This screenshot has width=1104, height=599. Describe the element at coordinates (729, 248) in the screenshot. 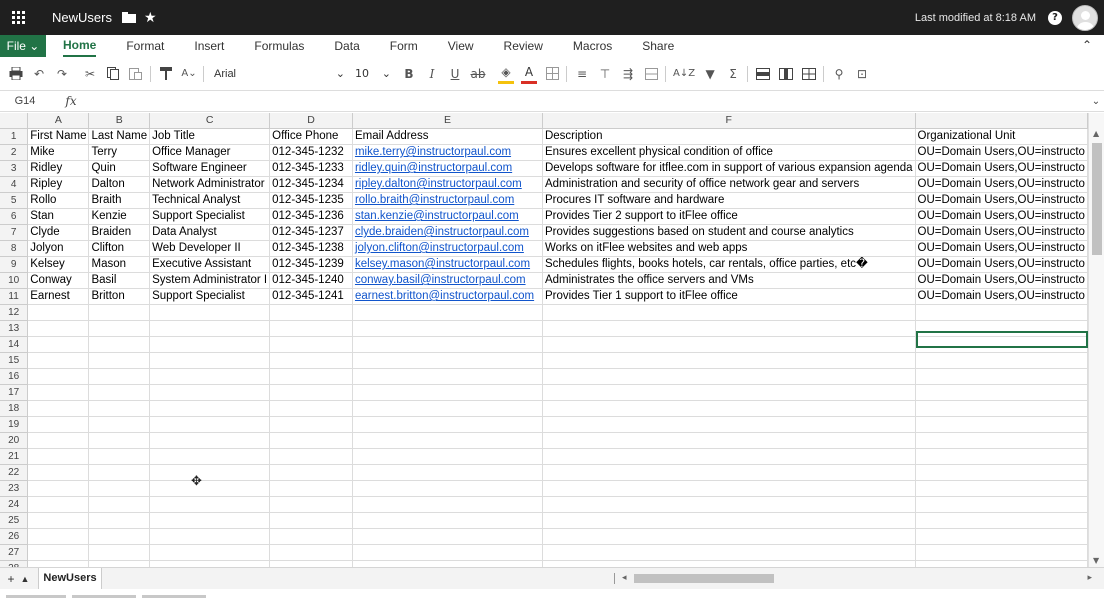

I see `cell: Works on itFlee websites and web apps` at that location.